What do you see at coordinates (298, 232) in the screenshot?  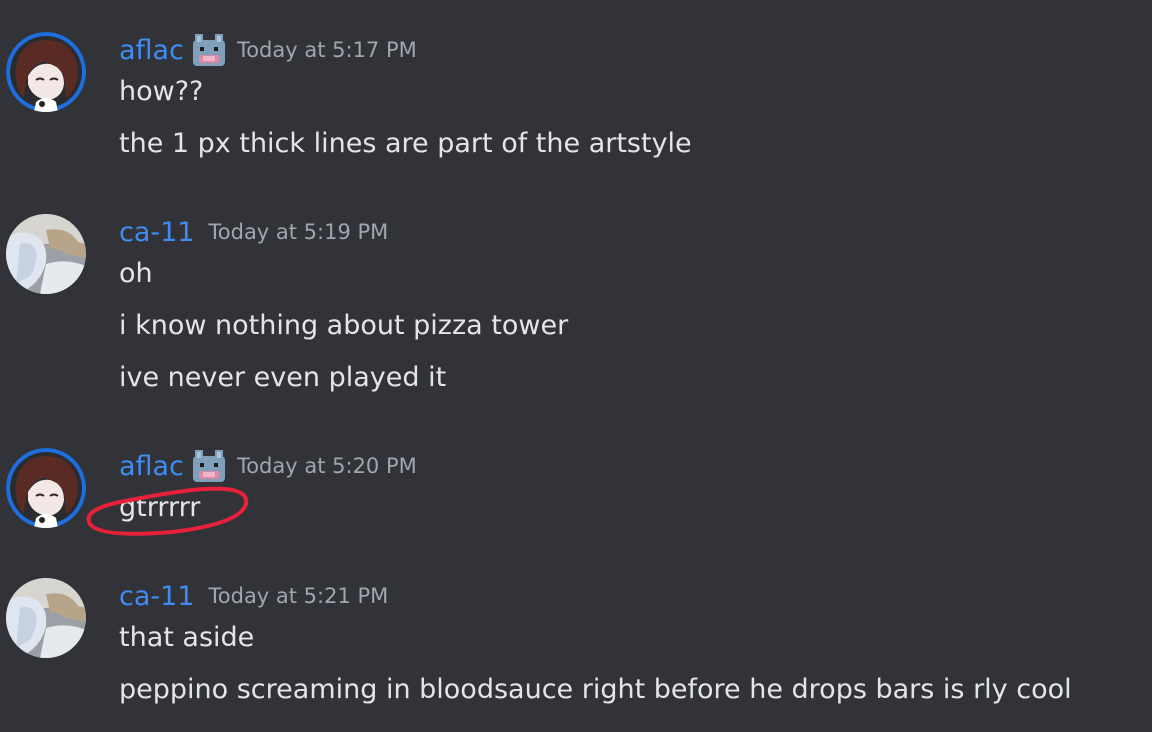 I see `timestamp: Today at 5:19 PM` at bounding box center [298, 232].